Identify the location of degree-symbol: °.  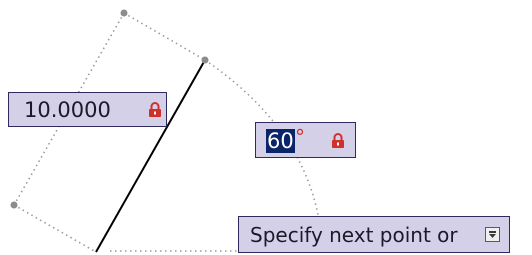
(300, 137).